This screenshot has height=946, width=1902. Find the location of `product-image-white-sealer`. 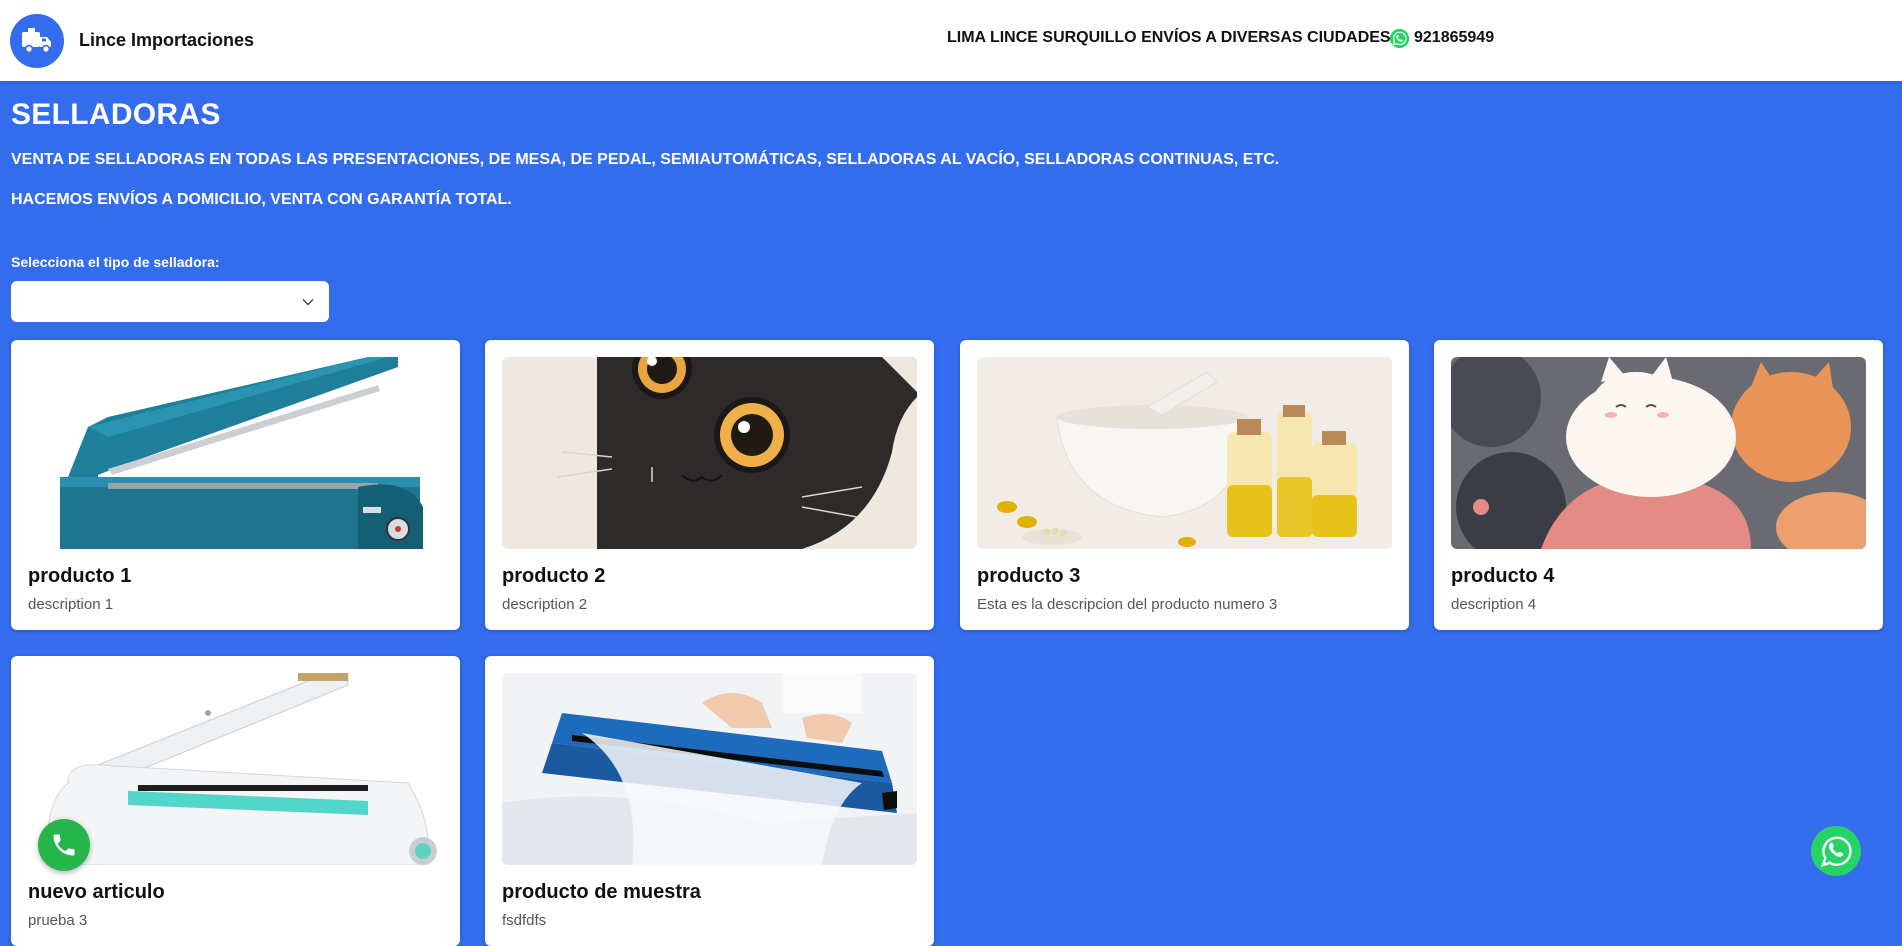

product-image-white-sealer is located at coordinates (235, 769).